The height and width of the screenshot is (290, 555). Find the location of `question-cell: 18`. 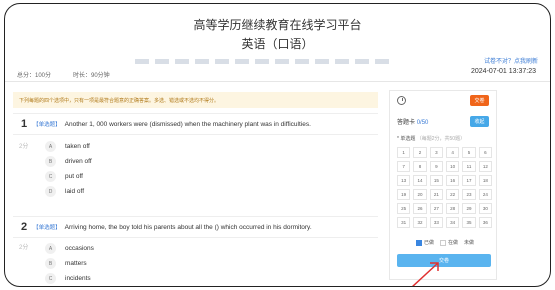

question-cell: 18 is located at coordinates (485, 180).